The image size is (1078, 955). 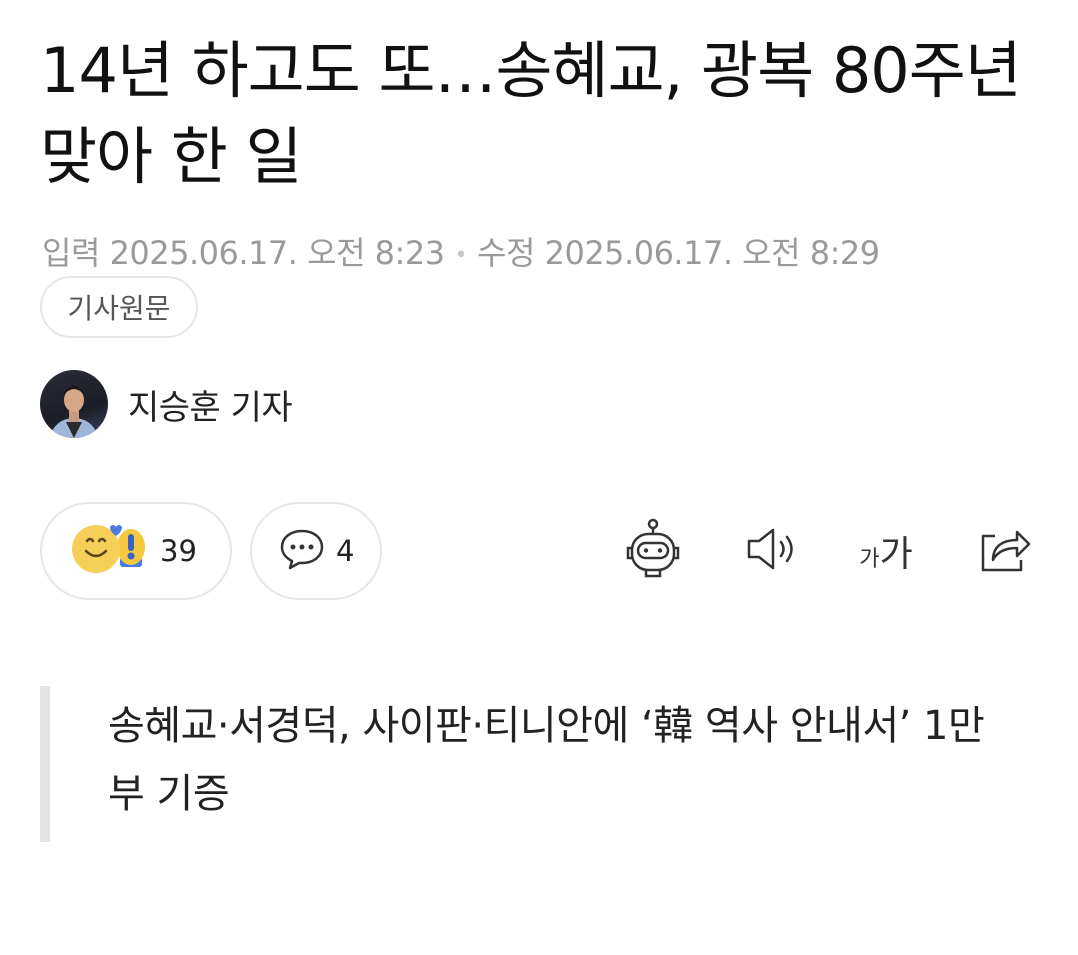 I want to click on comment-count: 4, so click(x=345, y=551).